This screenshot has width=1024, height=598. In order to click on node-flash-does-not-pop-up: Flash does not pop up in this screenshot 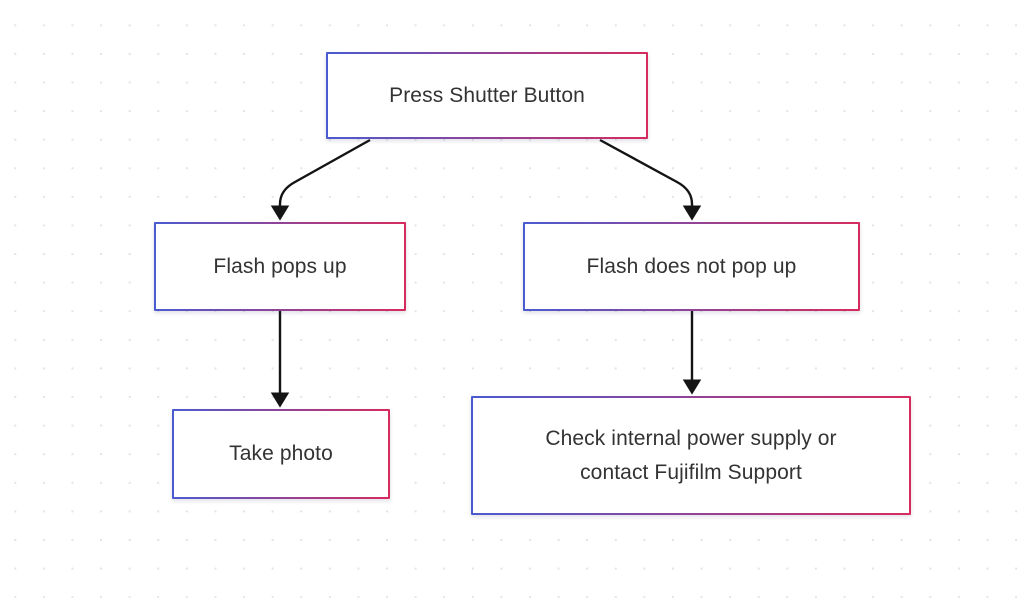, I will do `click(691, 266)`.